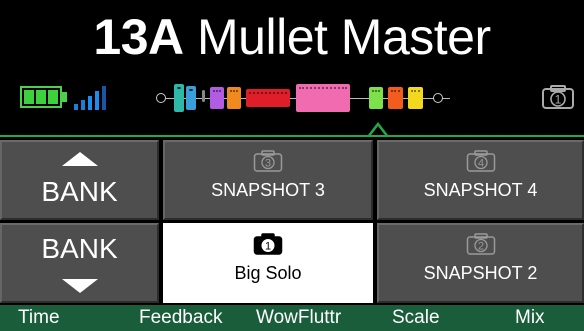  I want to click on param-time-knob-label: Time, so click(39, 318).